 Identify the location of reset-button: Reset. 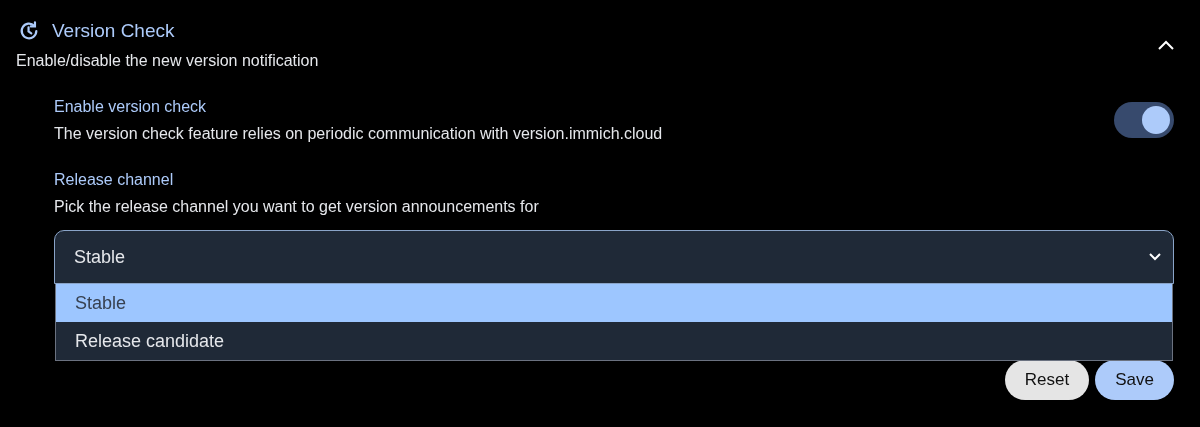
(1047, 380).